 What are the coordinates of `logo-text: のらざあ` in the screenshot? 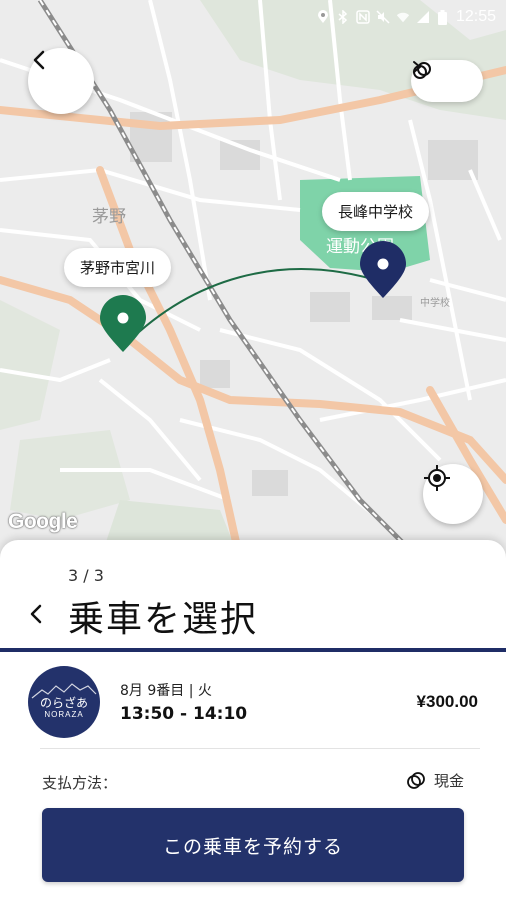 It's located at (63, 703).